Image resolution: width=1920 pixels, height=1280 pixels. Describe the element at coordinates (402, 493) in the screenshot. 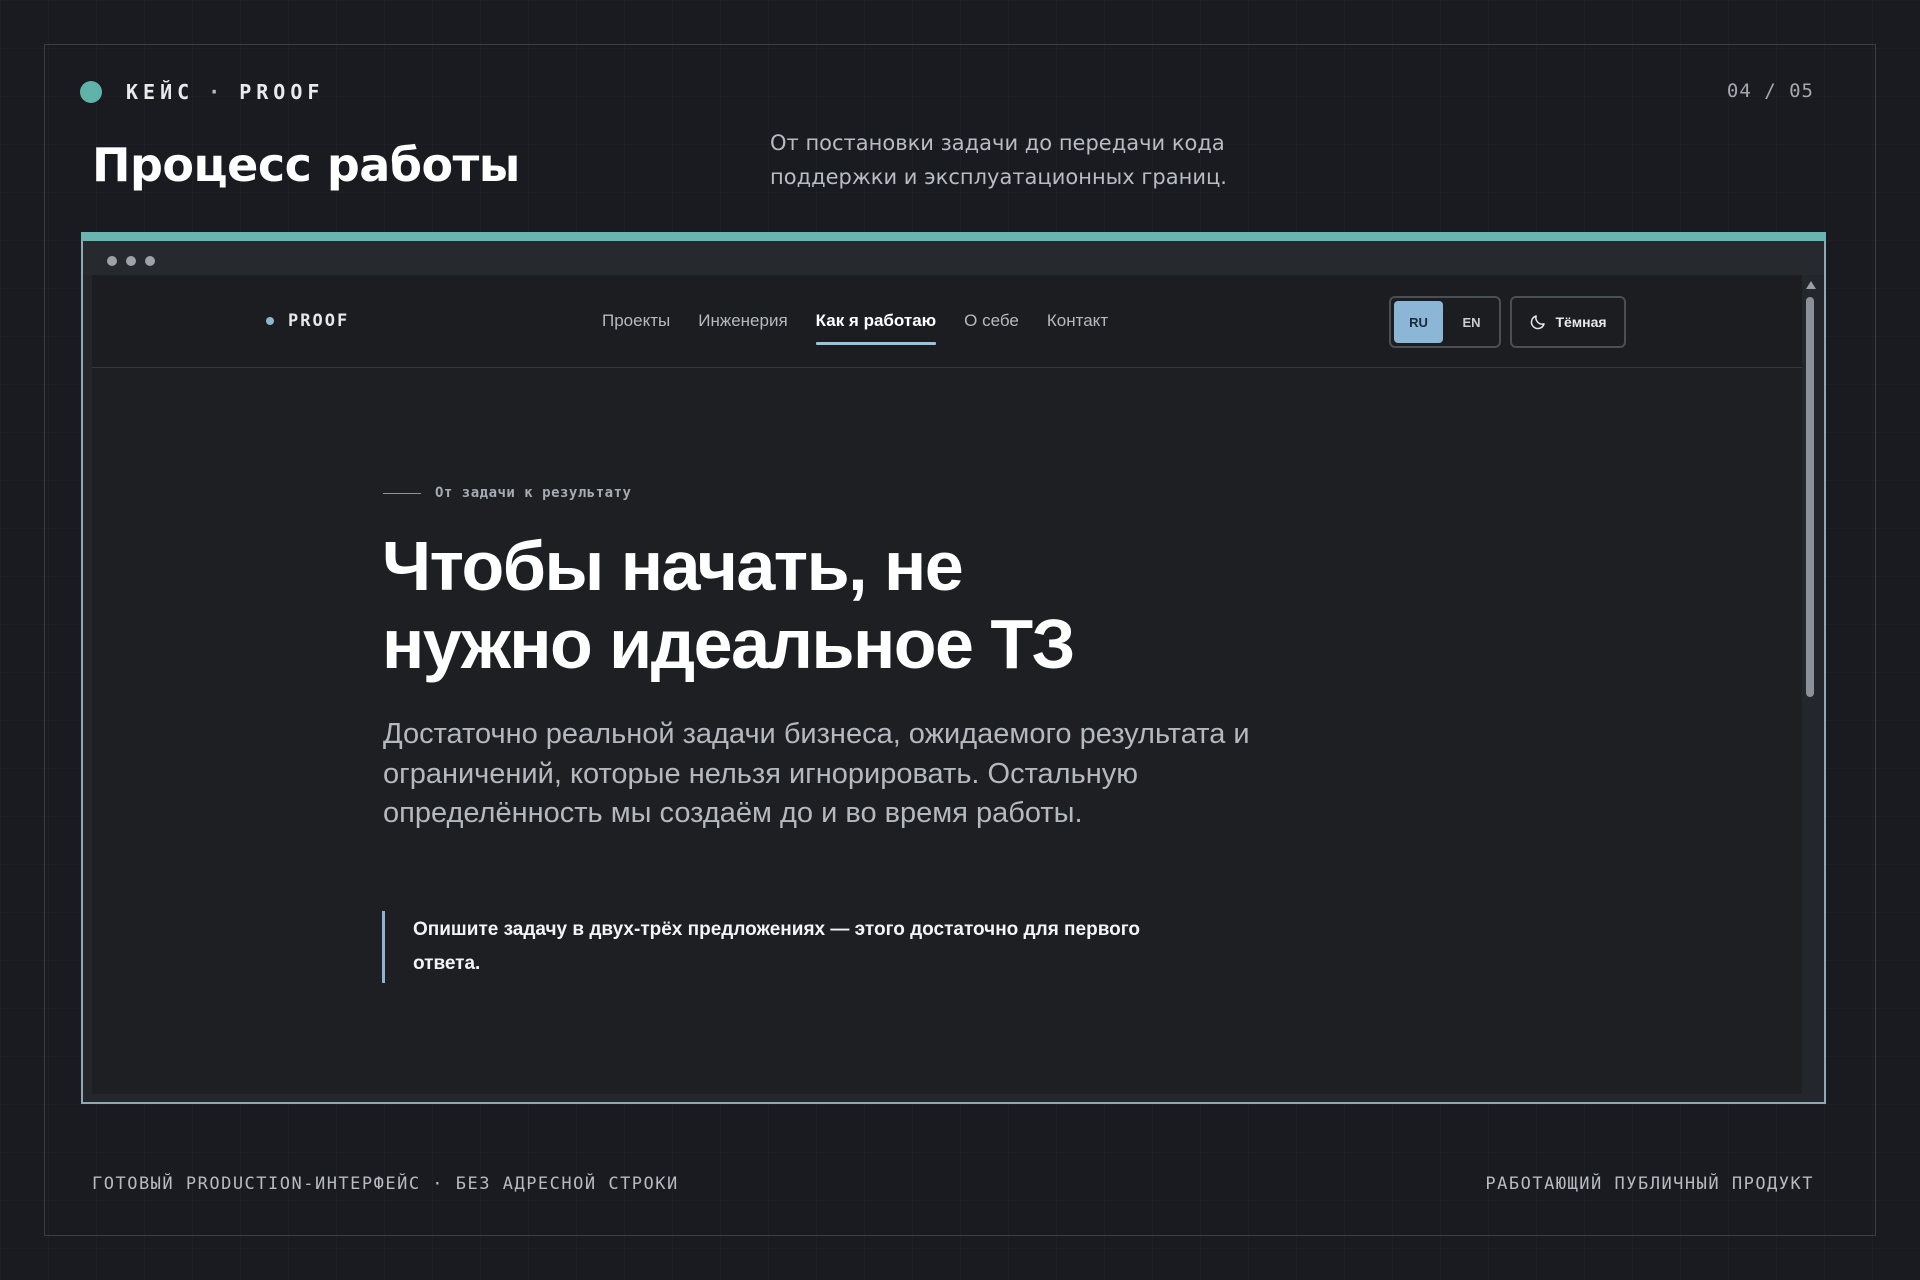

I see `eyebrow-line` at that location.